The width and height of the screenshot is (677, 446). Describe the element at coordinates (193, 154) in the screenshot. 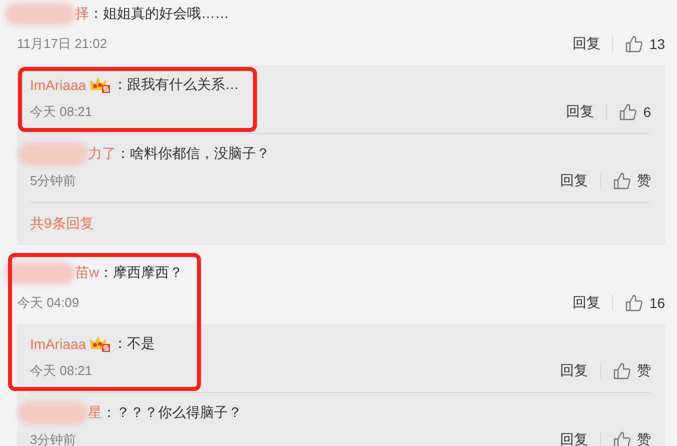

I see `comment-text: ：啥料你都信，没脑子？` at that location.